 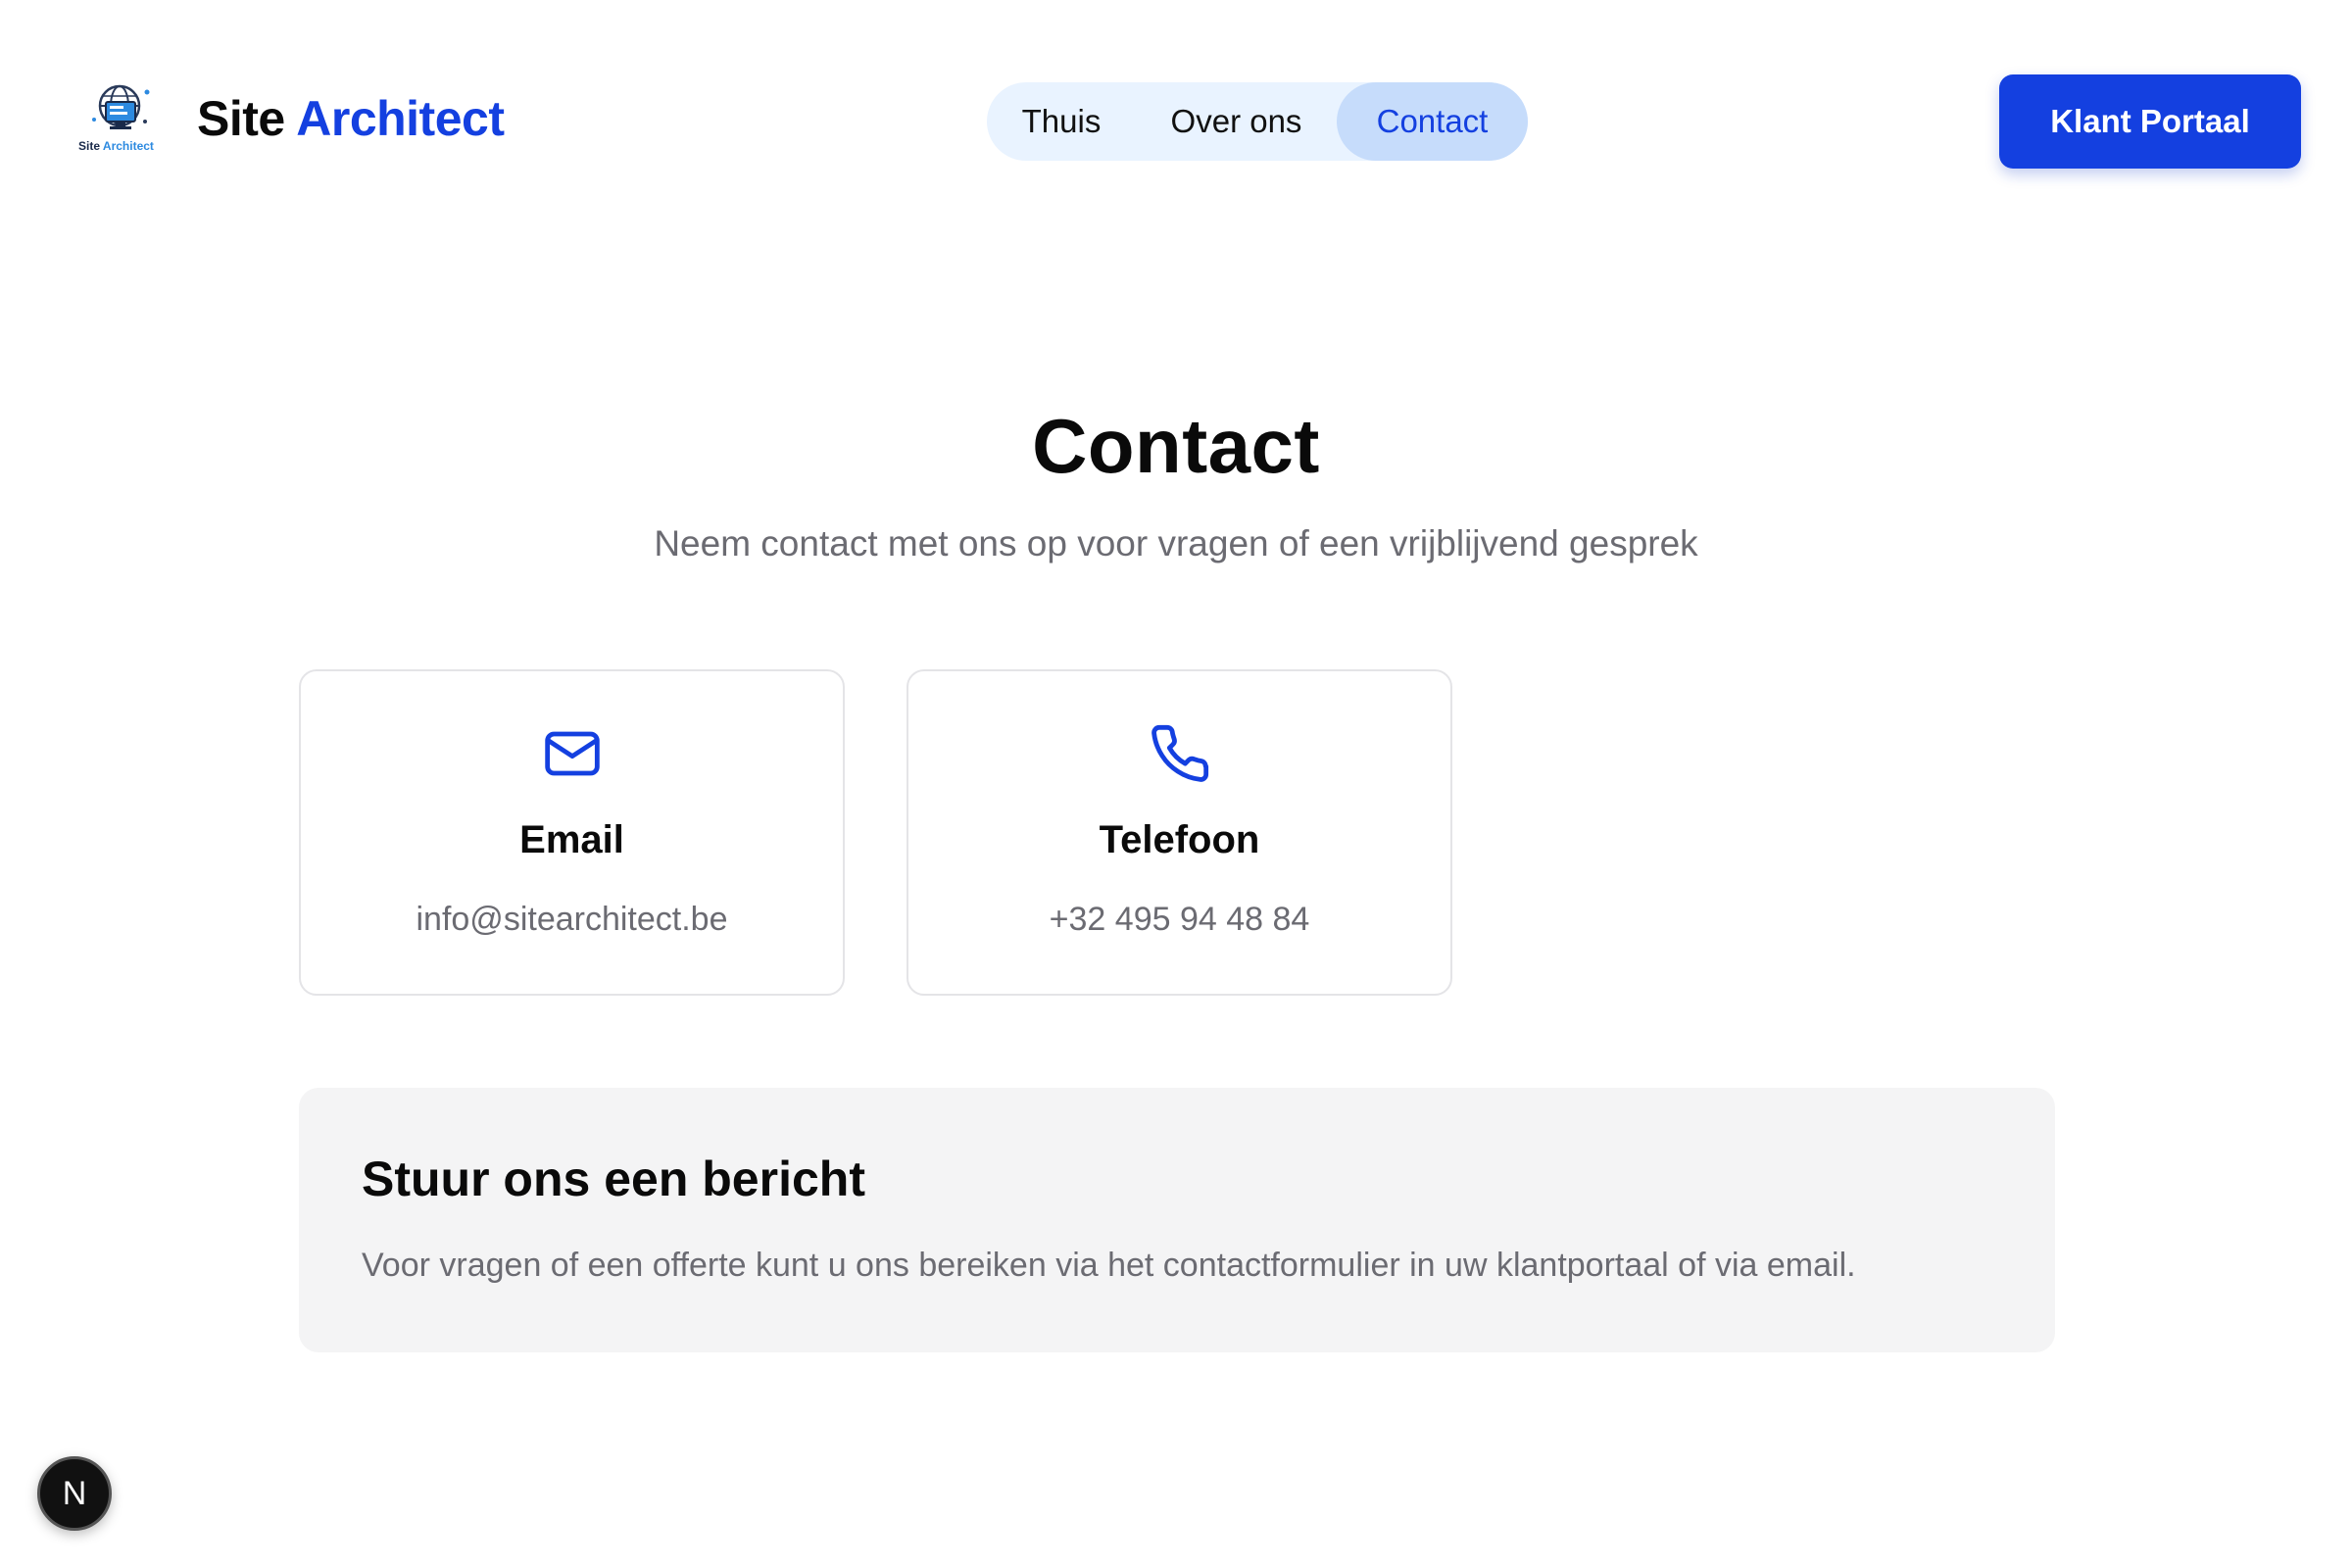 I want to click on phone-card-title: Telefoon, so click(x=1179, y=839).